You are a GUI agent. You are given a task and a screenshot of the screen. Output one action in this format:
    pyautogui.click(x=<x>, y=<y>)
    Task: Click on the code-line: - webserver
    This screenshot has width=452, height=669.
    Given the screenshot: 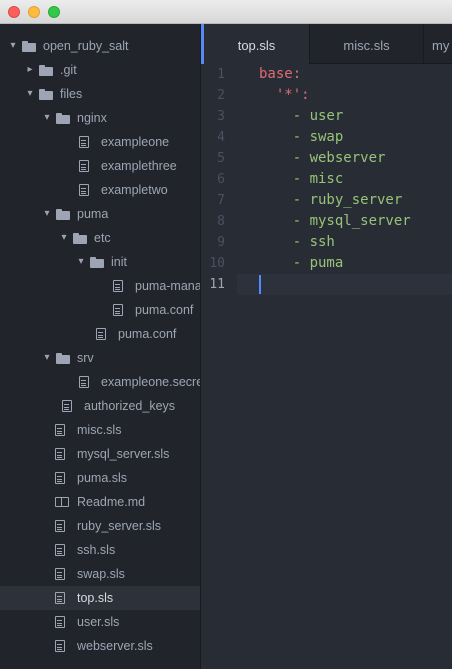 What is the action you would take?
    pyautogui.click(x=322, y=158)
    